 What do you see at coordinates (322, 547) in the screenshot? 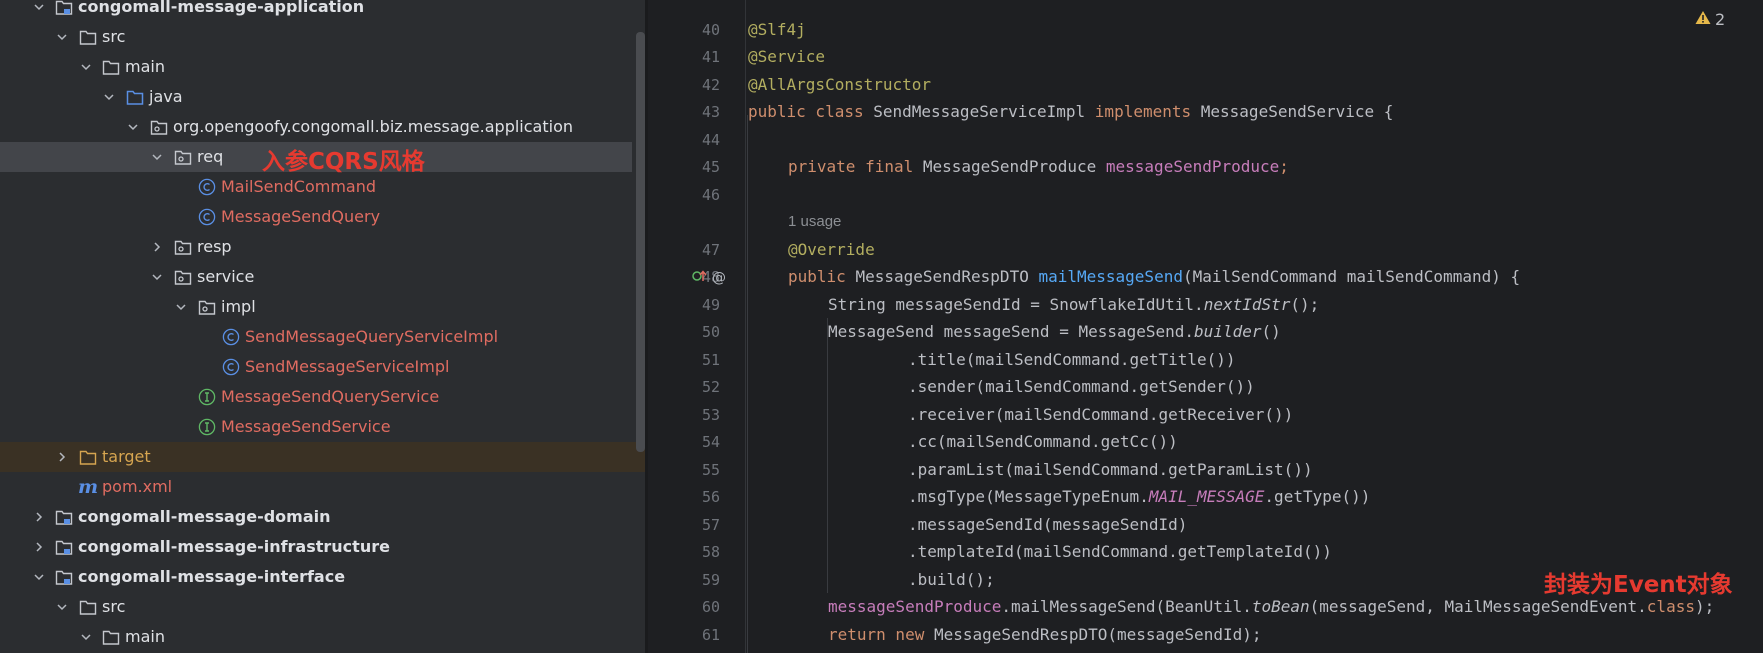
I see `tree-item-congomall-message-infrastructure: congomall-message-infrastructure` at bounding box center [322, 547].